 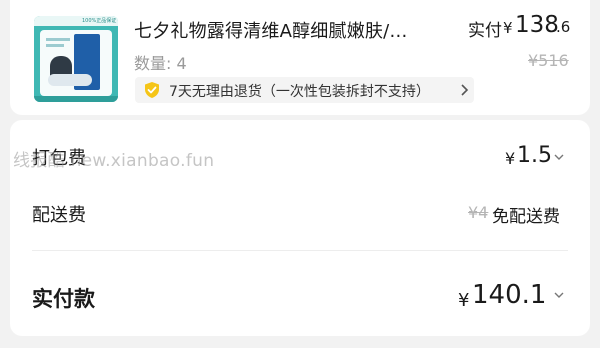 I want to click on paid-label: 实付, so click(x=485, y=31).